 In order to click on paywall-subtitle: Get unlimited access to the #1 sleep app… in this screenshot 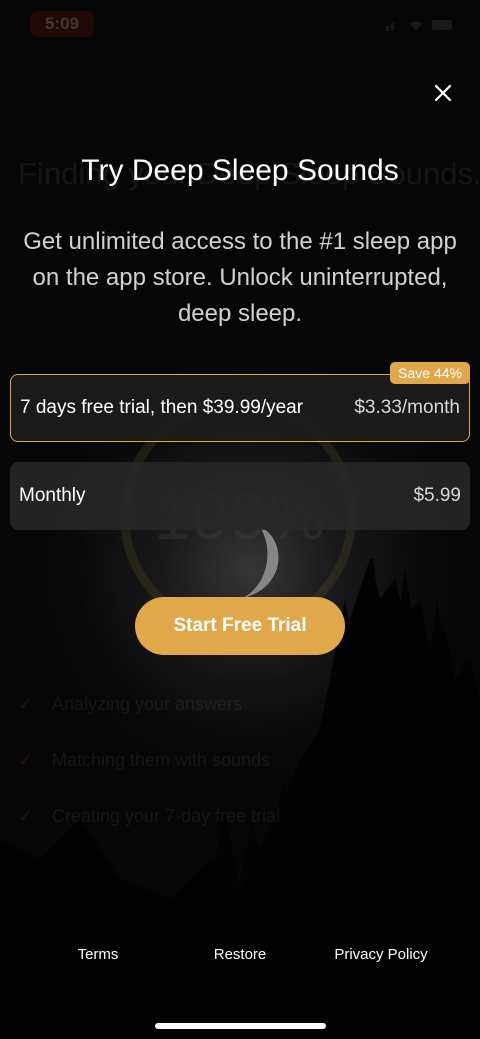, I will do `click(240, 277)`.